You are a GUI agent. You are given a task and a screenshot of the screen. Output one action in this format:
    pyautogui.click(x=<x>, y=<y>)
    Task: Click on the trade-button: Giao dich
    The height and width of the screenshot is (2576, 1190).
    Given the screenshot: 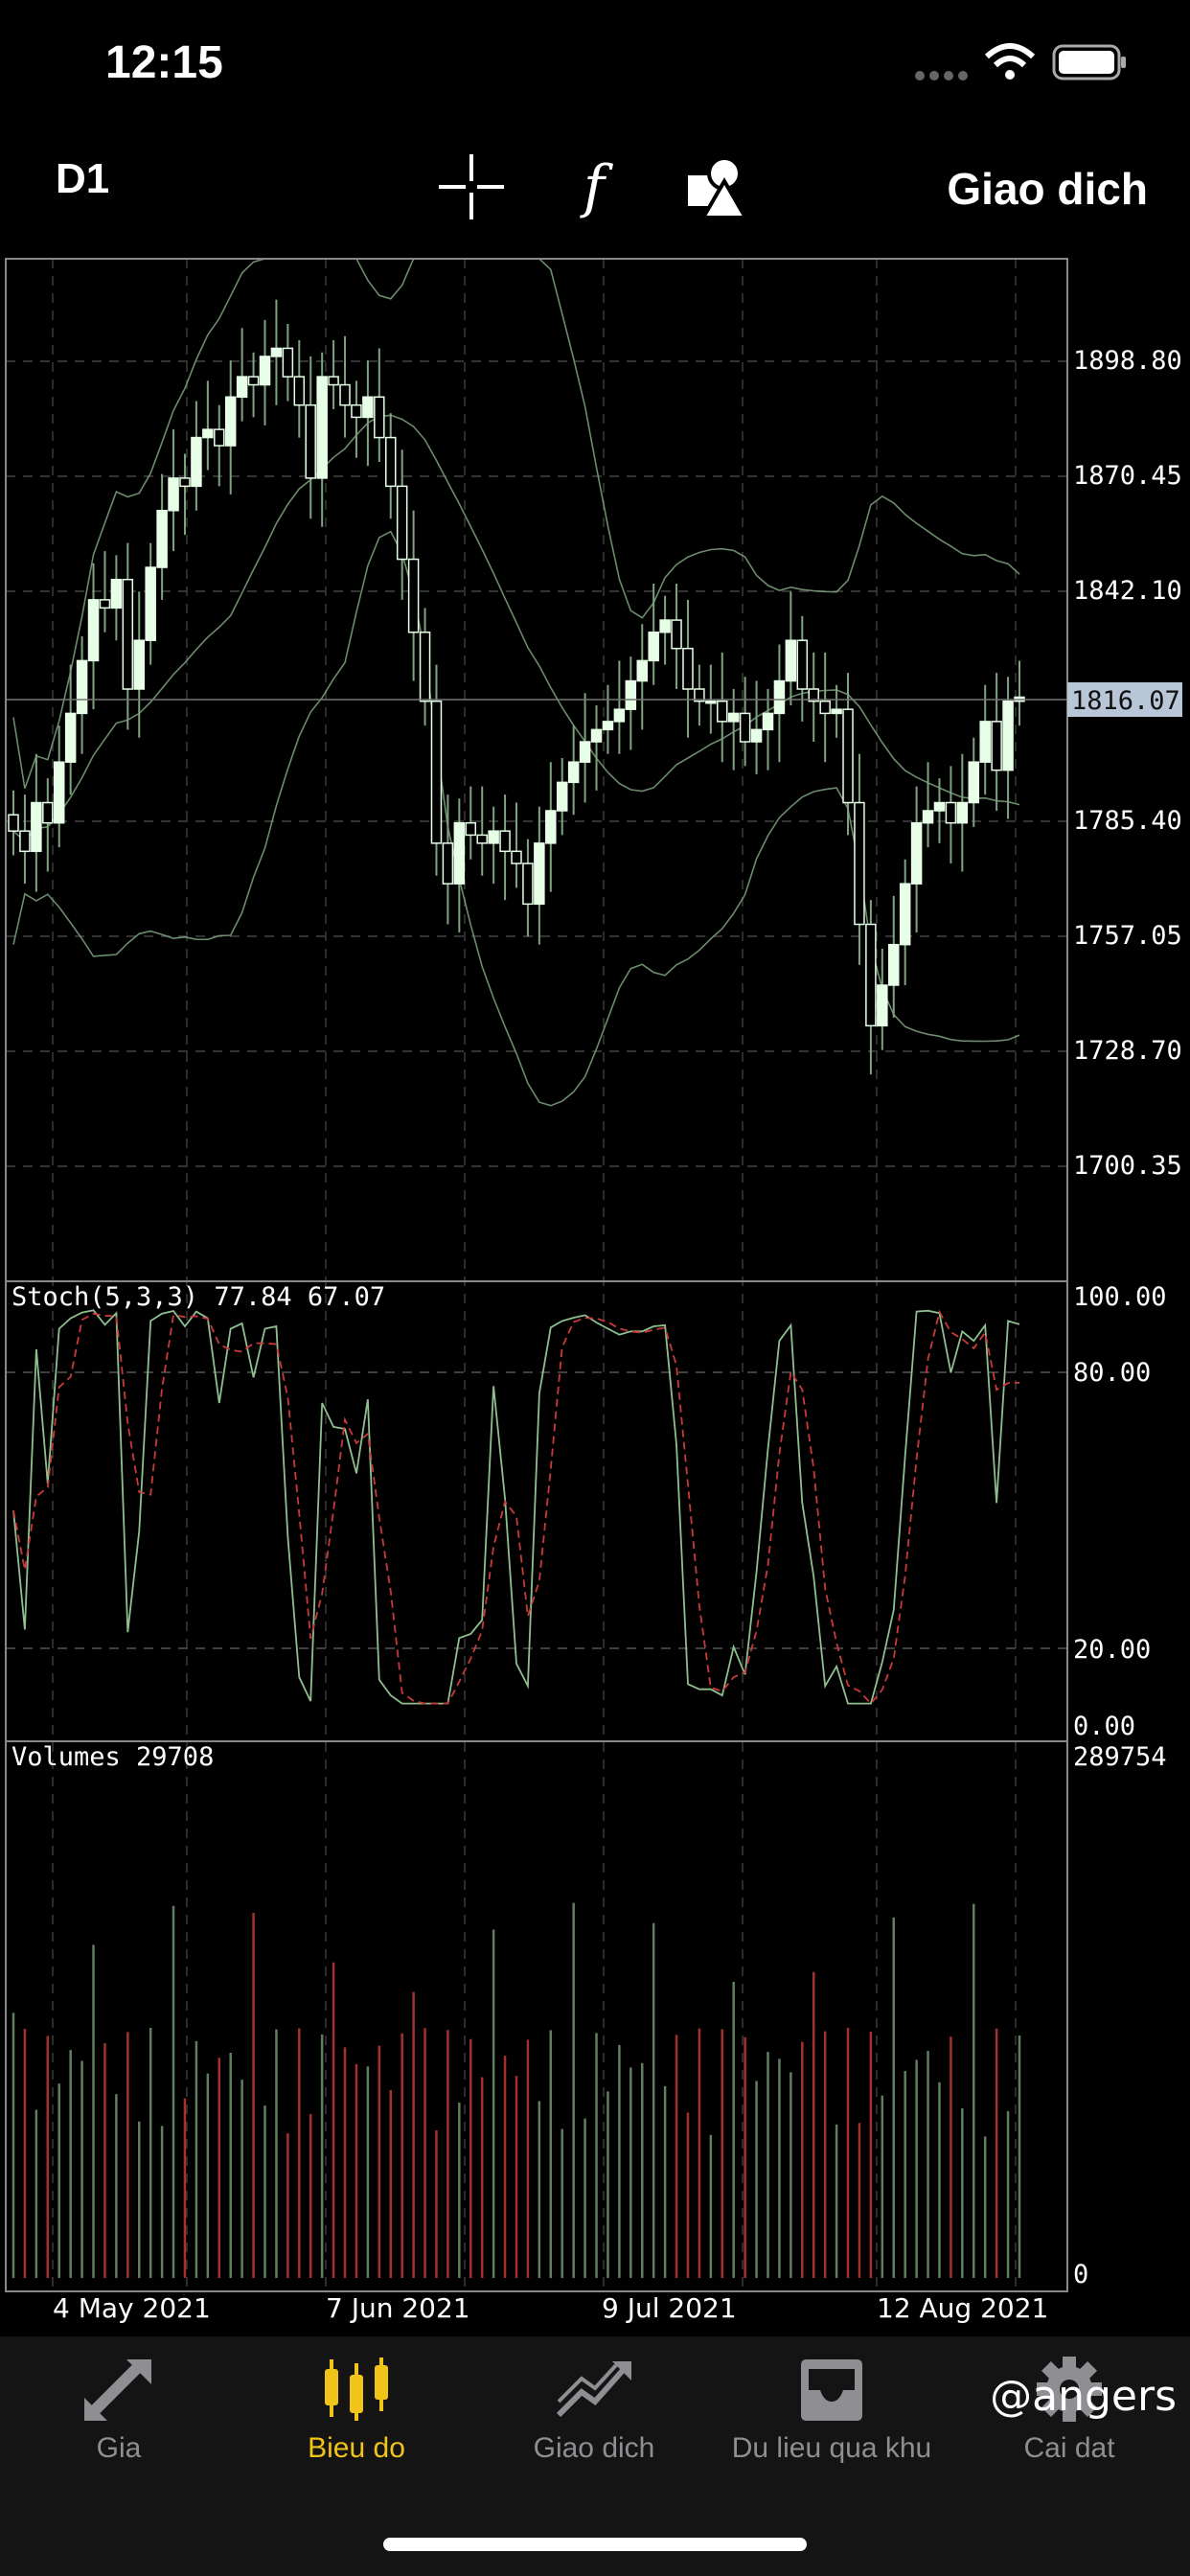 What is the action you would take?
    pyautogui.click(x=1047, y=189)
    